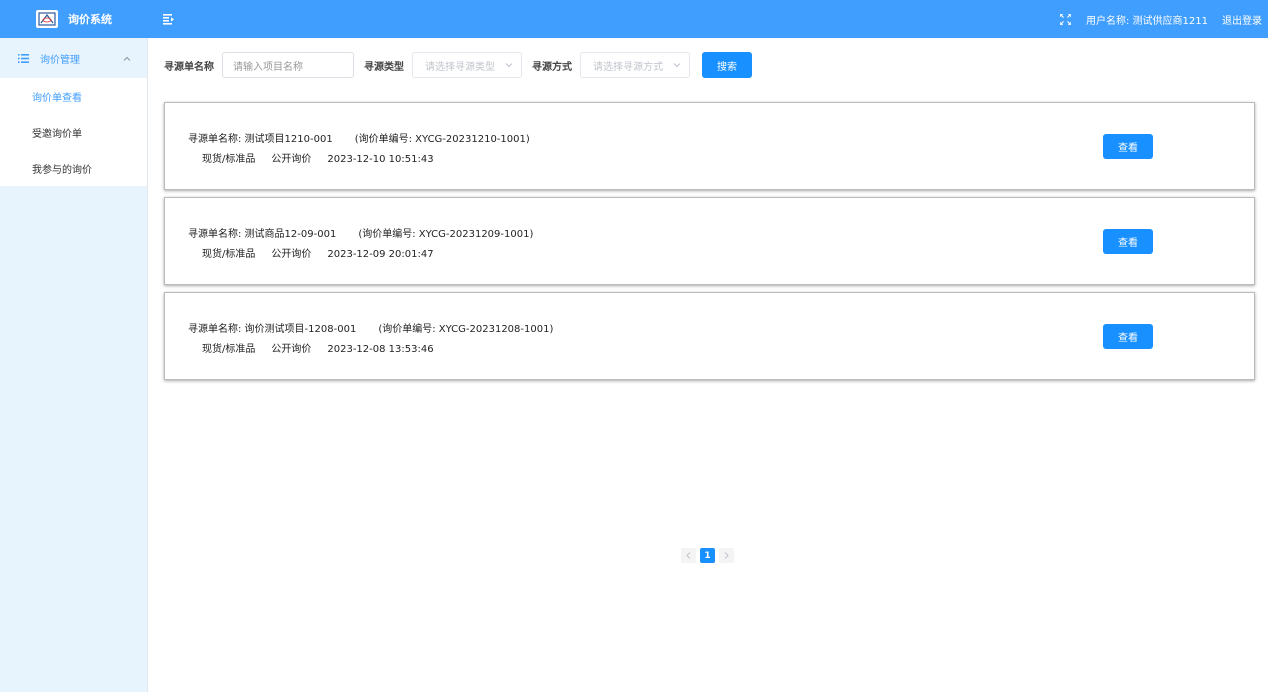  Describe the element at coordinates (380, 349) in the screenshot. I see `inquiry-time: 2023-12-08 13:53:46` at that location.